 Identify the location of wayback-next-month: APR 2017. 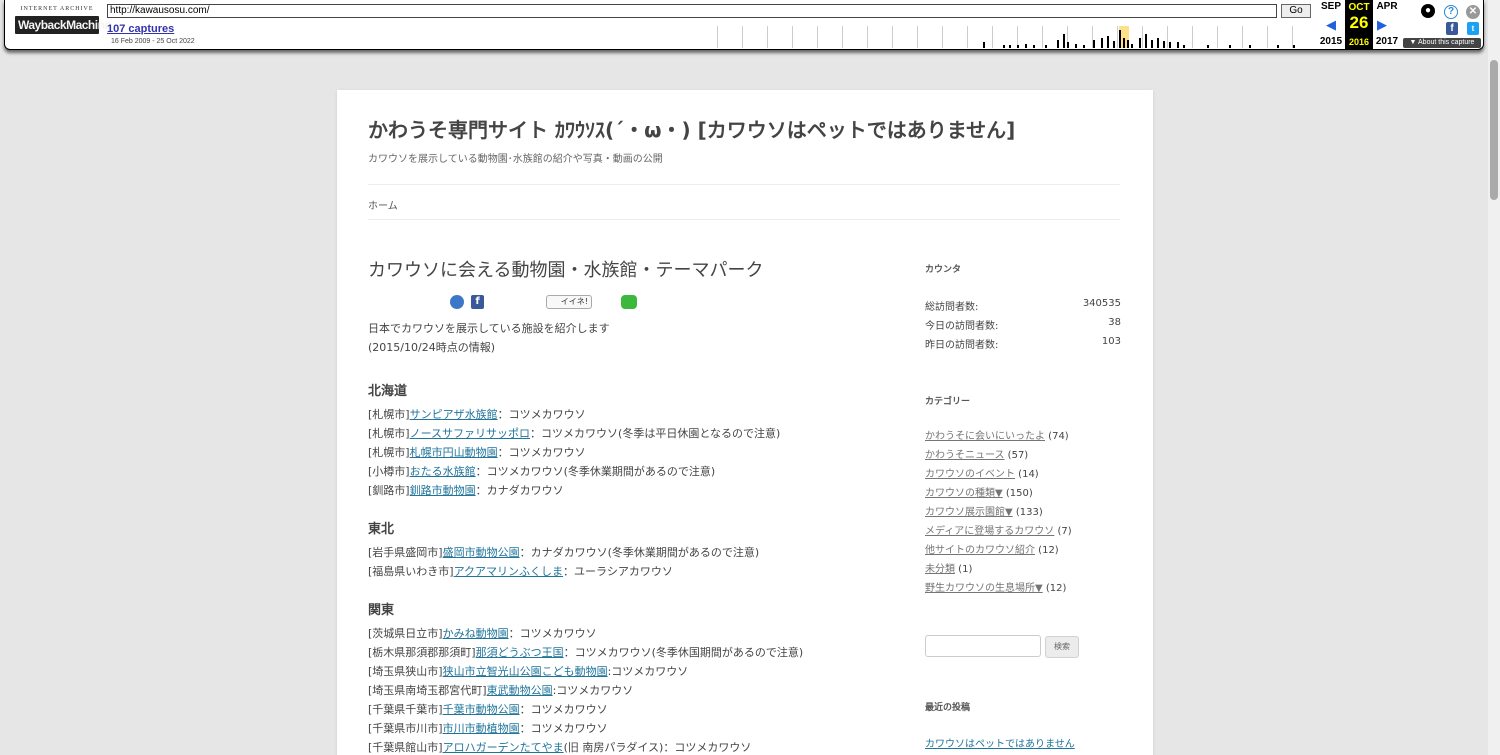
(1387, 24).